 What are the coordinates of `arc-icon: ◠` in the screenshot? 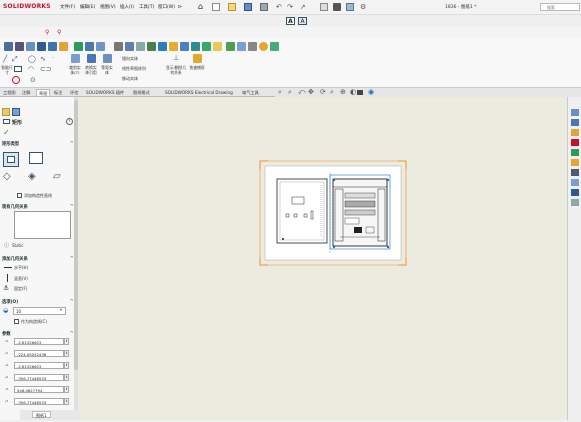 It's located at (31, 69).